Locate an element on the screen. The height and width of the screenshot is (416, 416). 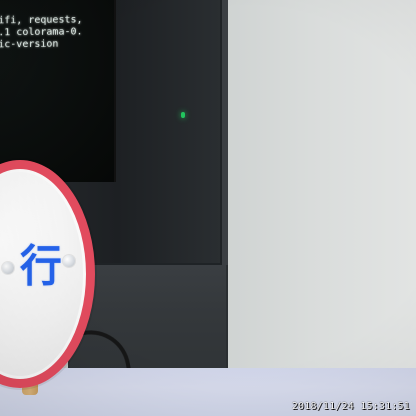
terminal-line: 18.4 semantic-version is located at coordinates (29, 44).